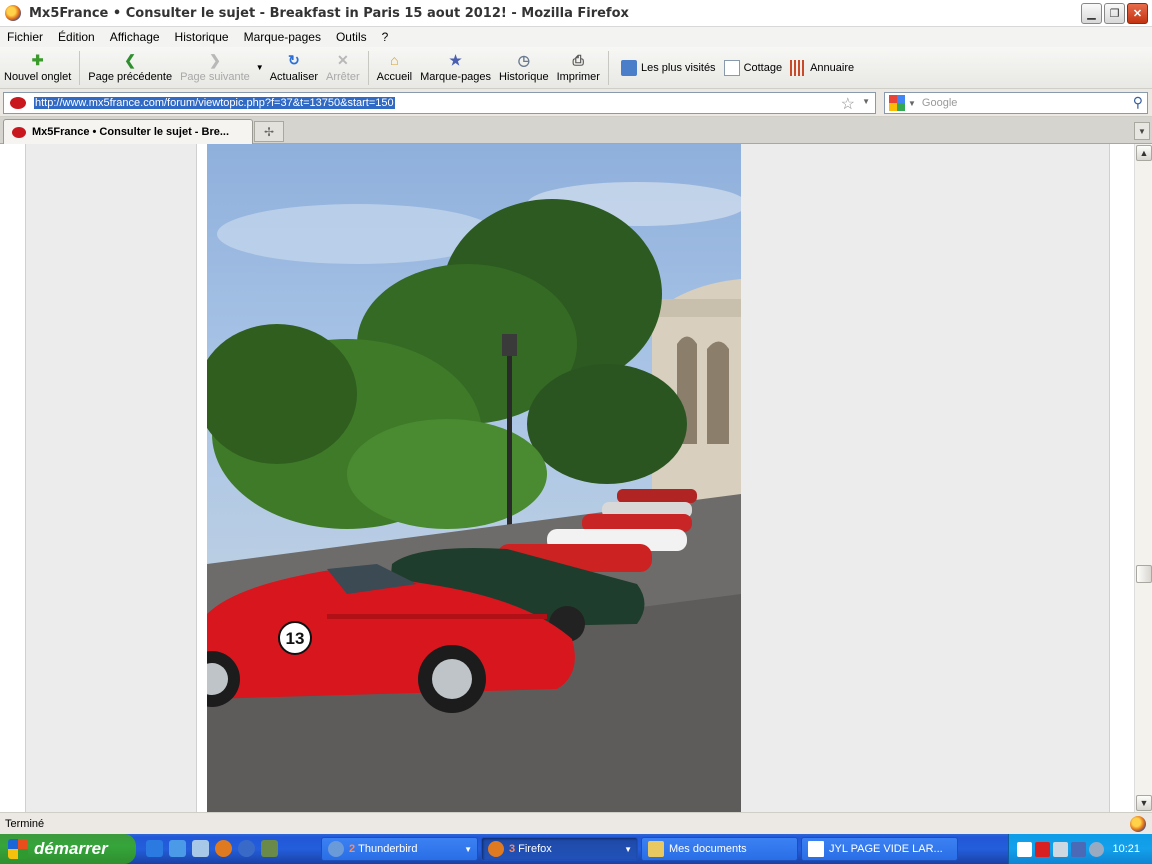 The height and width of the screenshot is (864, 1152). Describe the element at coordinates (394, 68) in the screenshot. I see `home-button: ⌂ Accueil` at that location.